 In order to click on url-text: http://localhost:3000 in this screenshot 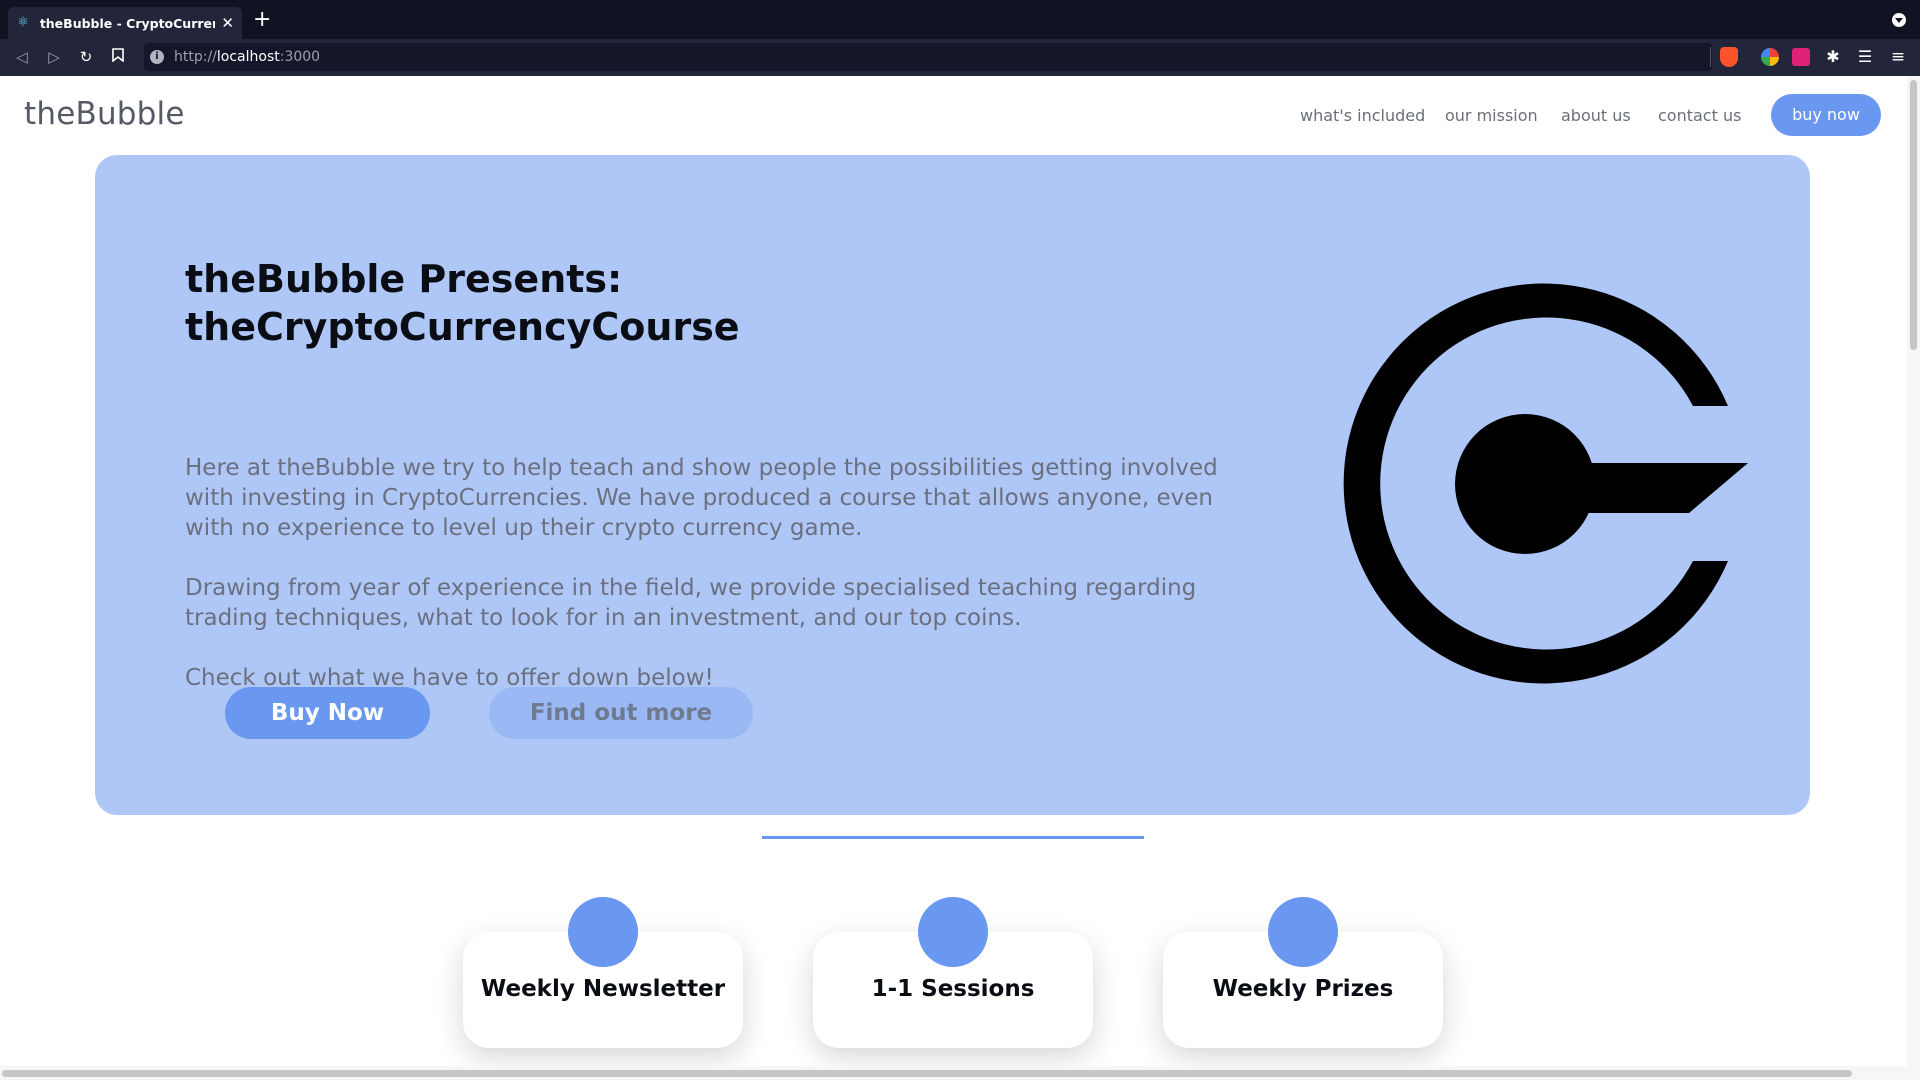, I will do `click(247, 57)`.